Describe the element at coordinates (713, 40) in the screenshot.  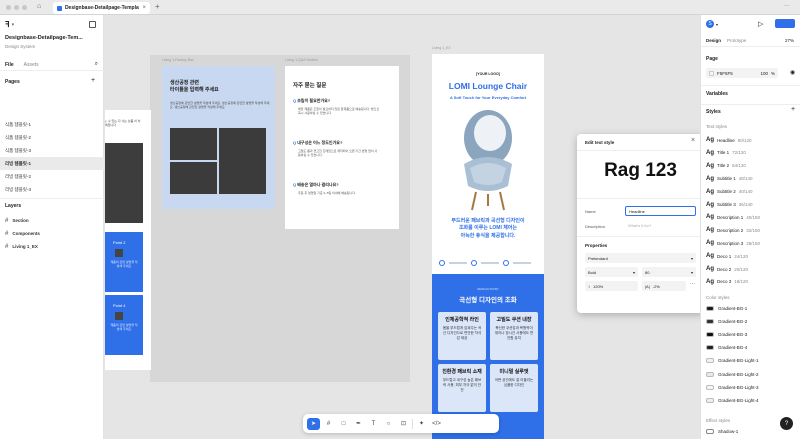
I see `tab-design: Design` at that location.